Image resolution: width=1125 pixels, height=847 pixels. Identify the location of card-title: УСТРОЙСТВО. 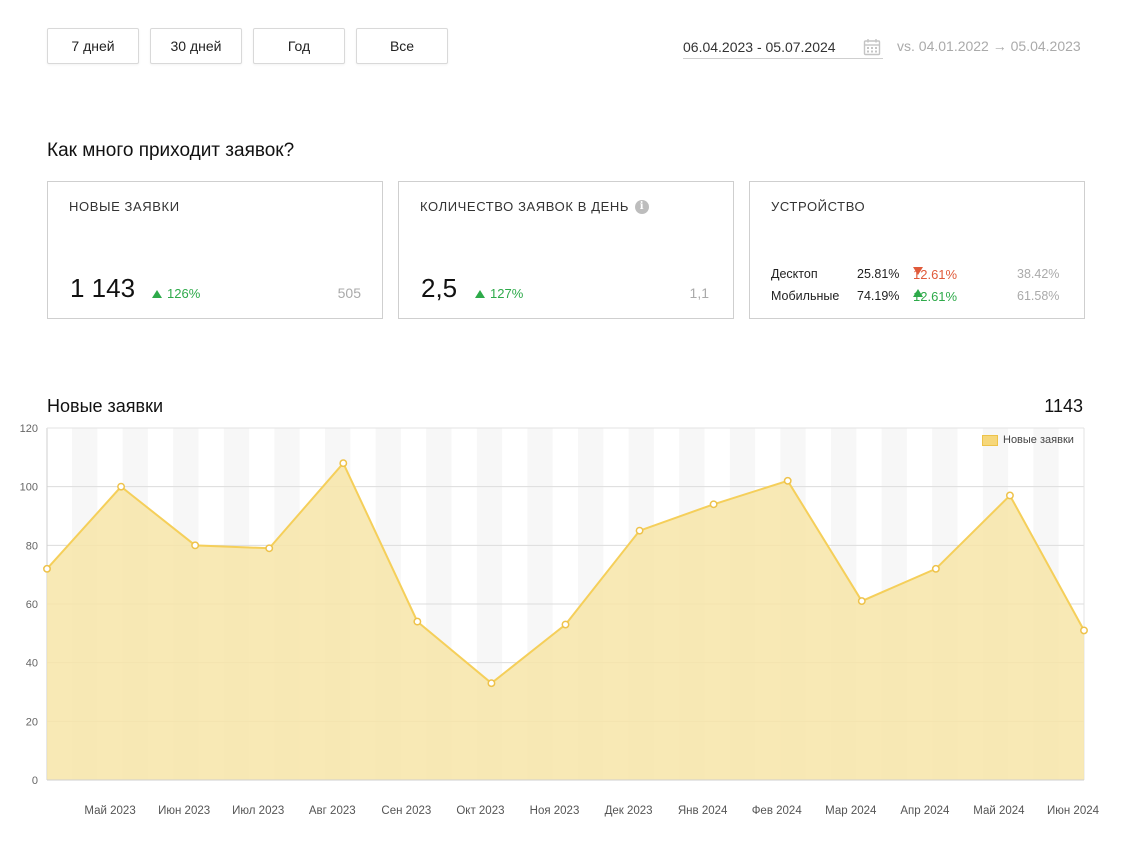
(818, 206).